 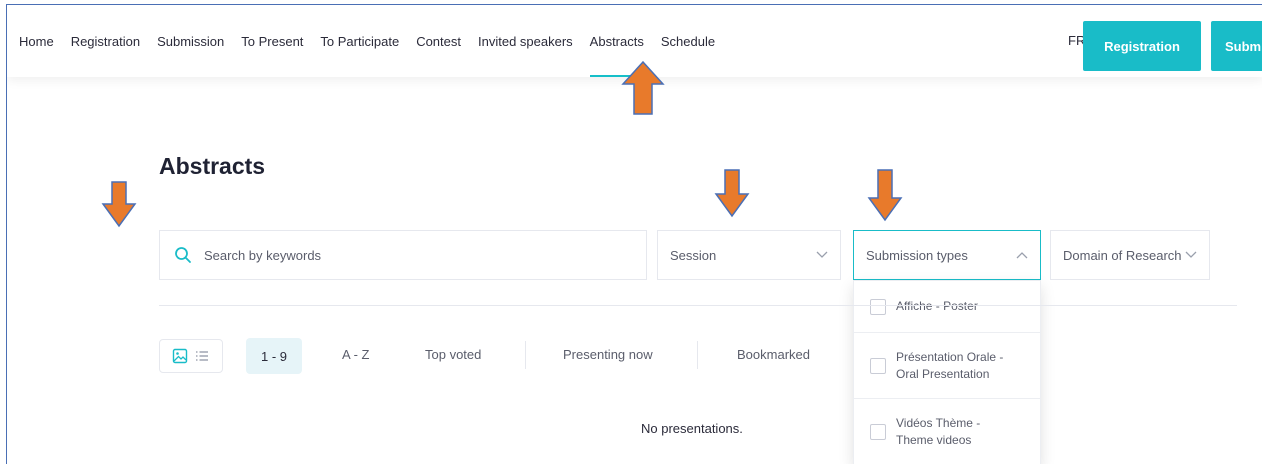 What do you see at coordinates (1236, 46) in the screenshot?
I see `submit-button: Subm` at bounding box center [1236, 46].